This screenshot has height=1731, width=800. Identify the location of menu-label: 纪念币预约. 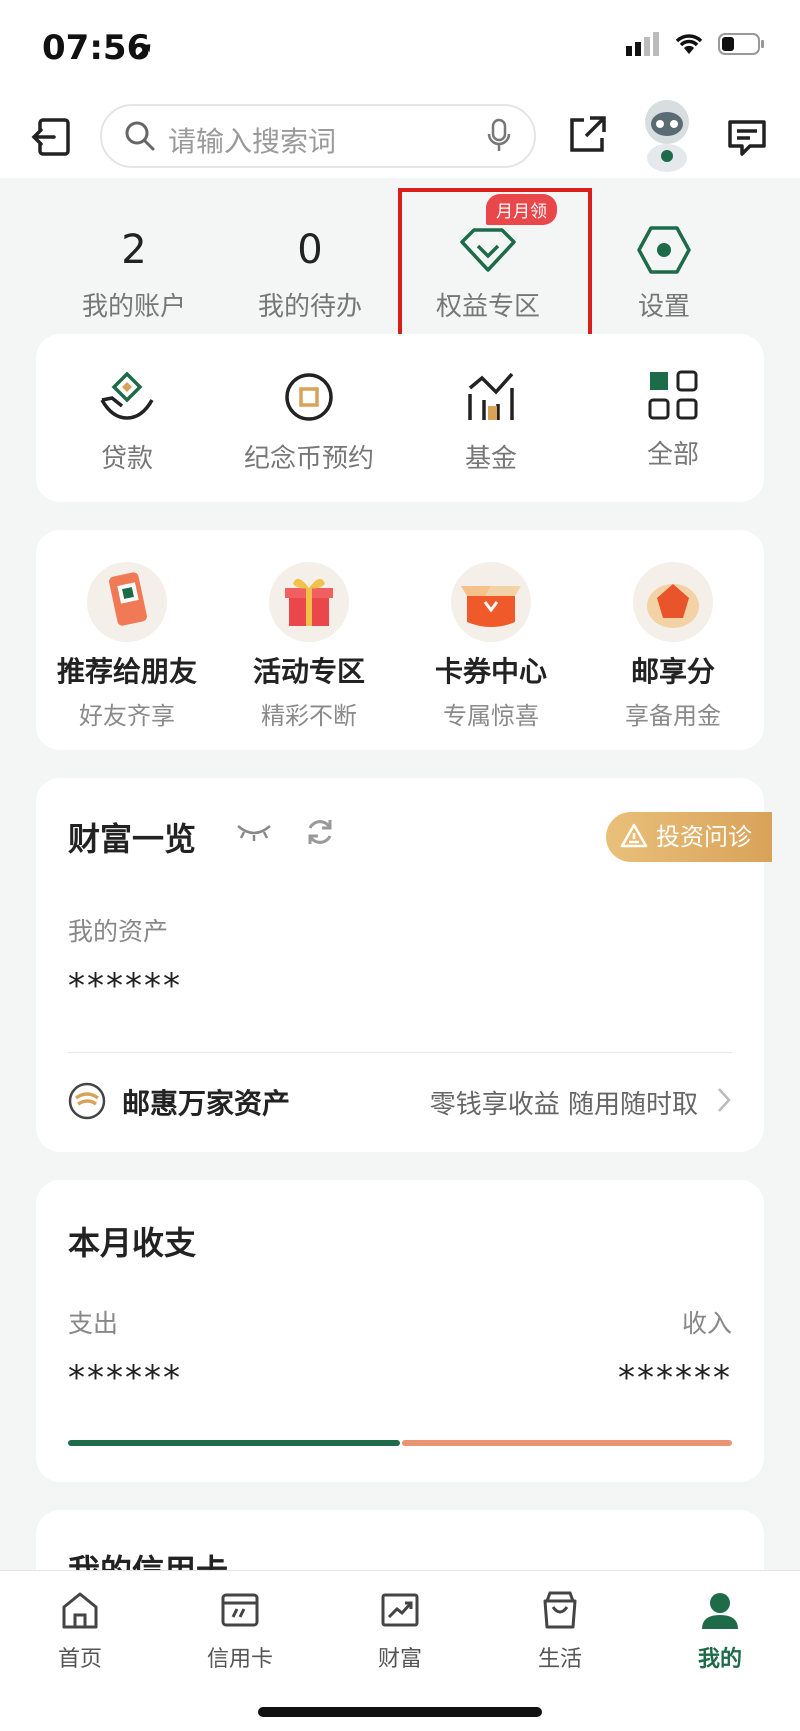
(308, 459).